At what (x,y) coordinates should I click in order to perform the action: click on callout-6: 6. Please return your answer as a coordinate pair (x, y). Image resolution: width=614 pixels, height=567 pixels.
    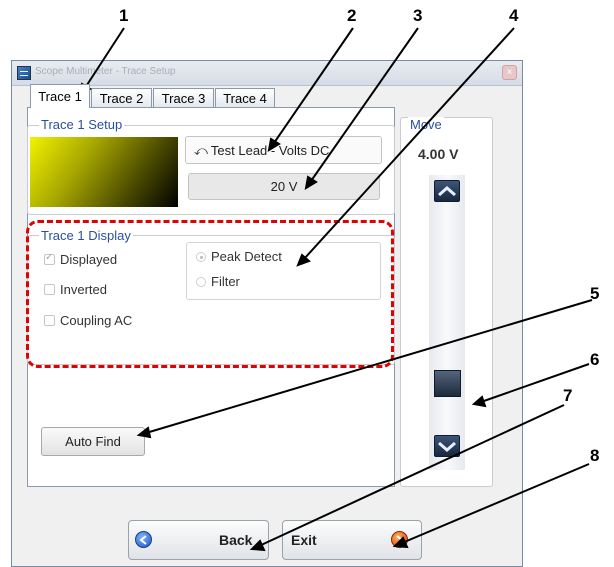
    Looking at the image, I should click on (595, 359).